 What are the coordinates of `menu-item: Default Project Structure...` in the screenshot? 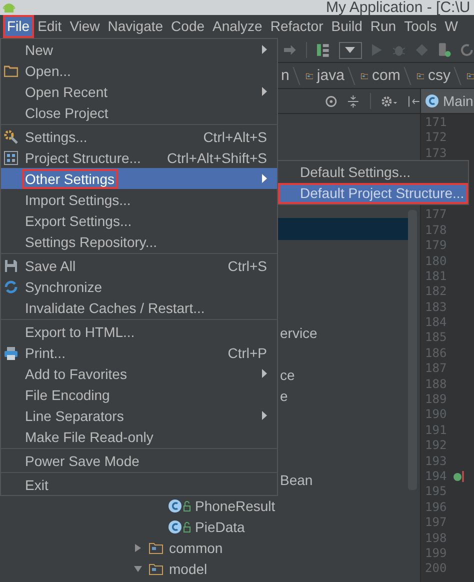 It's located at (373, 193).